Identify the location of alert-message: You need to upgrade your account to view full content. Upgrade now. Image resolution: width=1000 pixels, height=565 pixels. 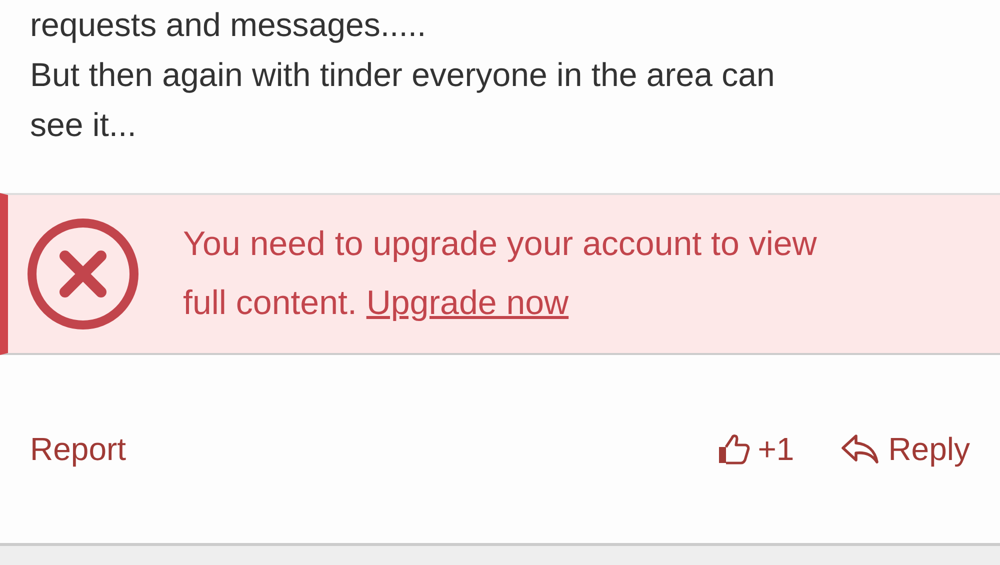
(500, 274).